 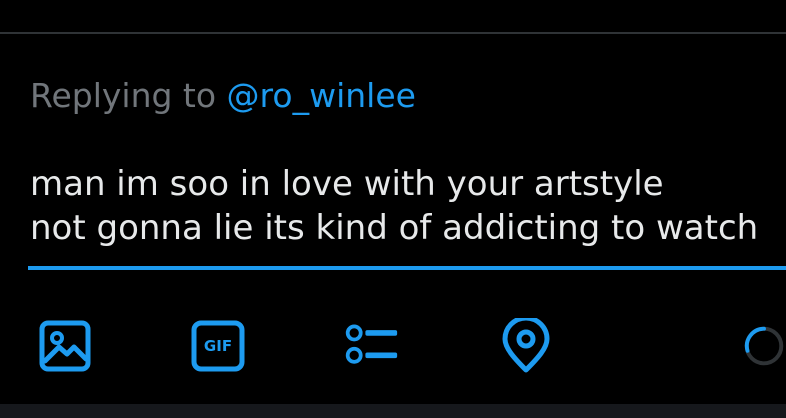 I want to click on reply-text-line: man im soo in love with your artstyle, so click(x=347, y=184).